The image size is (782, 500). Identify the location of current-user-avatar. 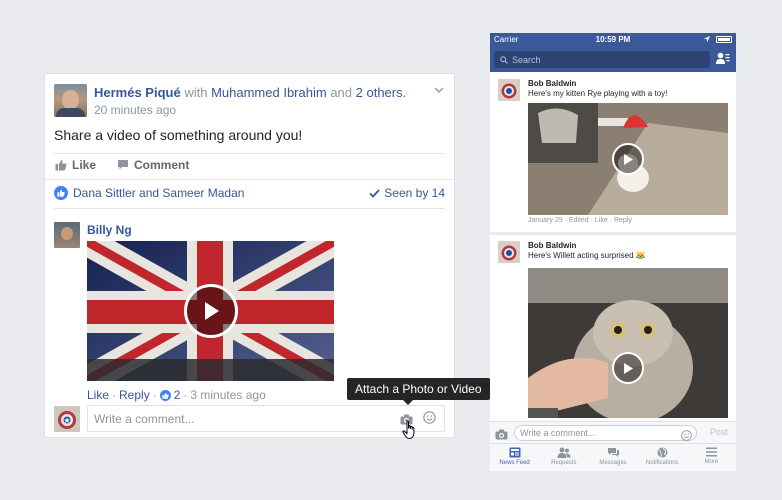
(67, 419).